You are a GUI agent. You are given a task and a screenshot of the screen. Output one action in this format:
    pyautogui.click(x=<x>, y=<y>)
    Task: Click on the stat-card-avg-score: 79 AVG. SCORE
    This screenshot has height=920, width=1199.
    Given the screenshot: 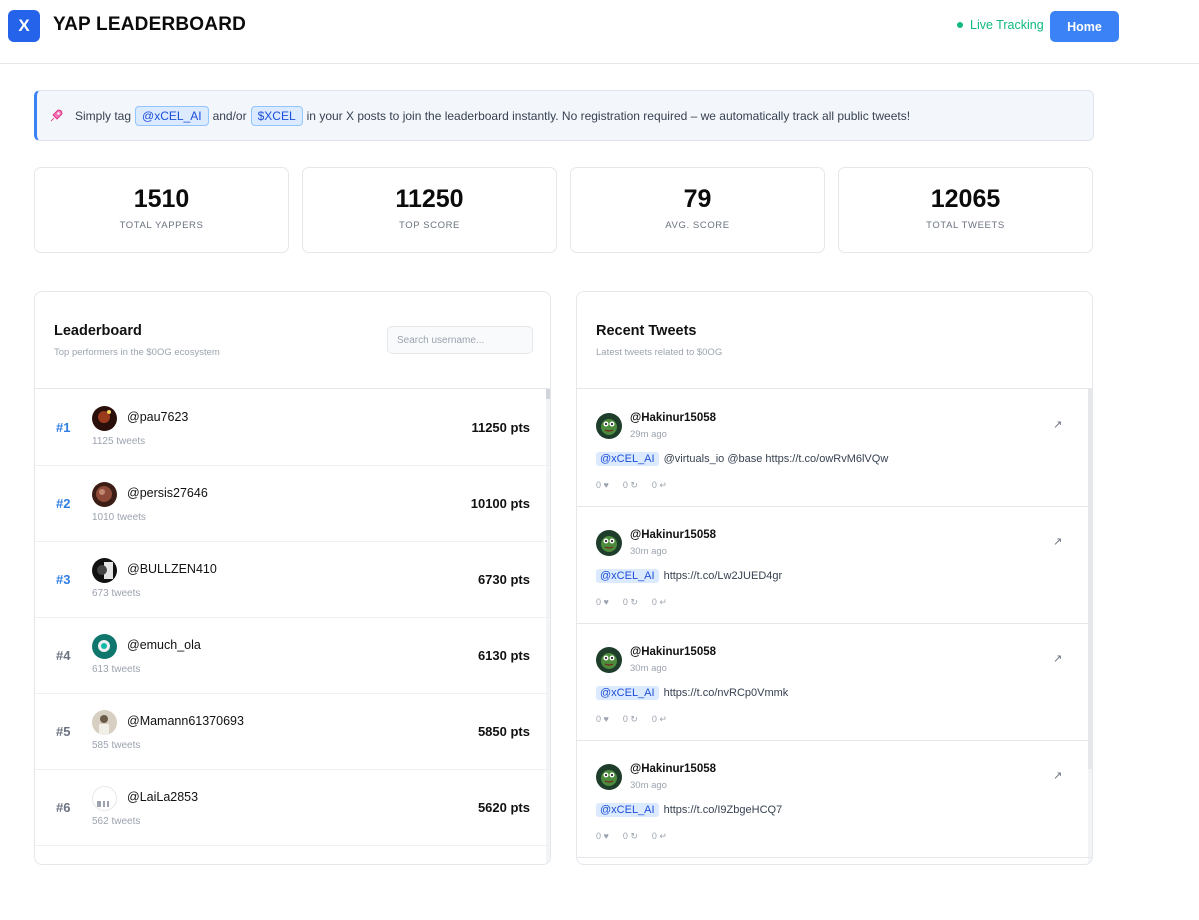 What is the action you would take?
    pyautogui.click(x=697, y=210)
    